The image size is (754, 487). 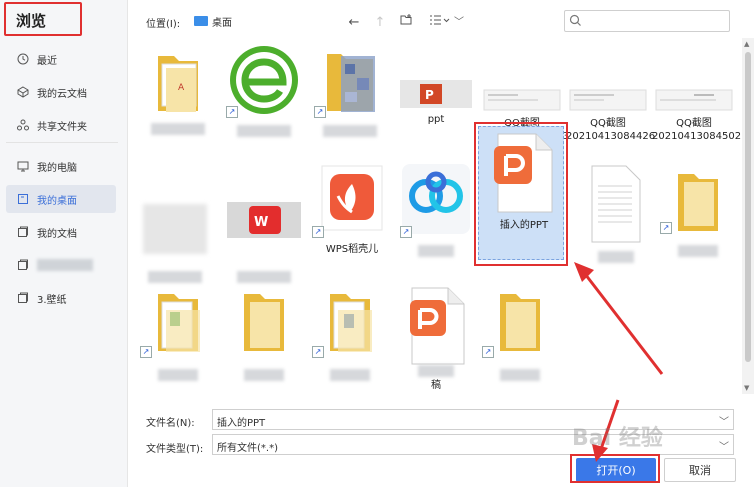 I want to click on file-item: QQ截图20210413084426, so click(x=610, y=115).